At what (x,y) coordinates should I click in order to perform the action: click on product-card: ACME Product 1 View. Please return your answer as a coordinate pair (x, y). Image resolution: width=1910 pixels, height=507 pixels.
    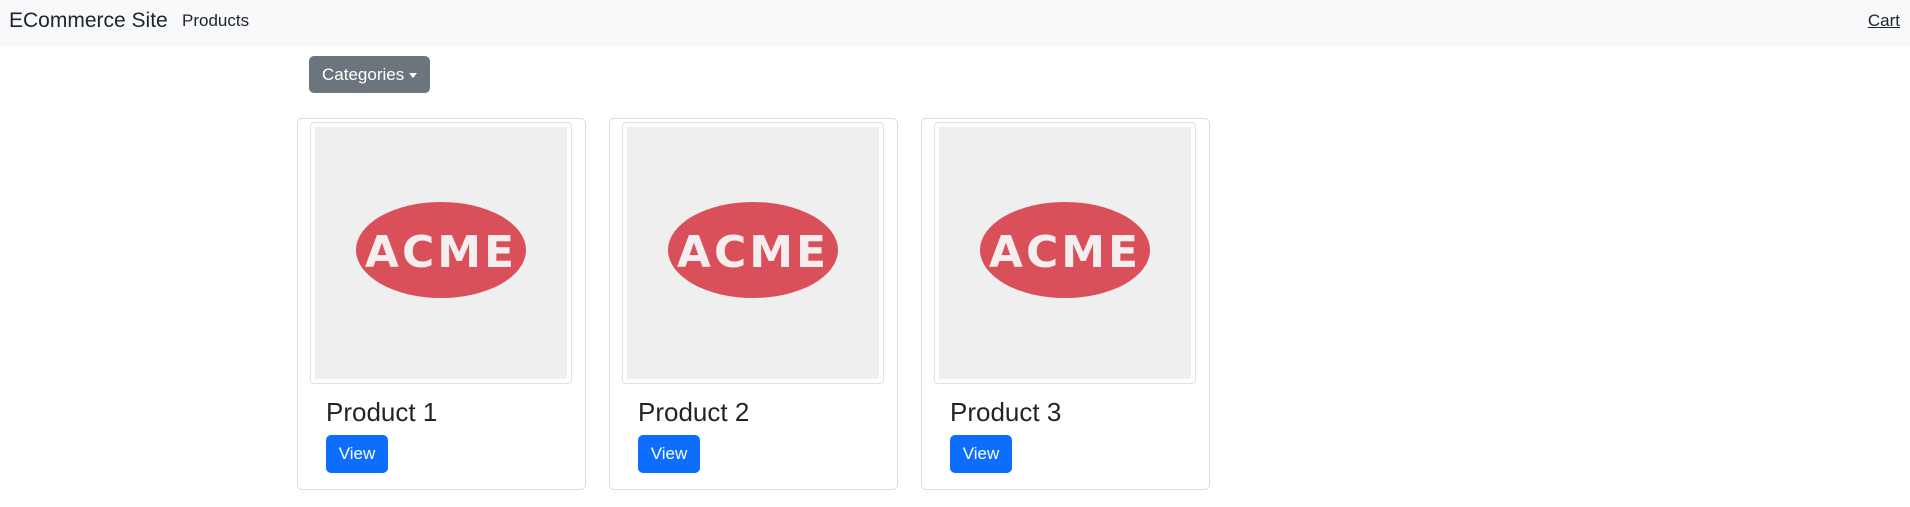
    Looking at the image, I should click on (441, 304).